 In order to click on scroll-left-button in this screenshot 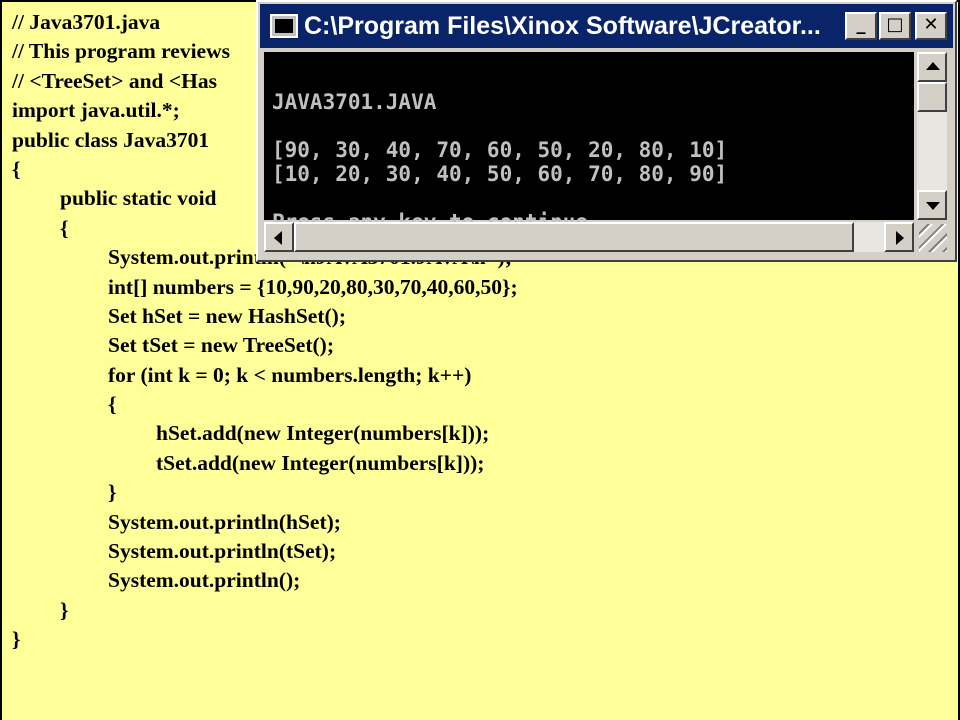, I will do `click(279, 237)`.